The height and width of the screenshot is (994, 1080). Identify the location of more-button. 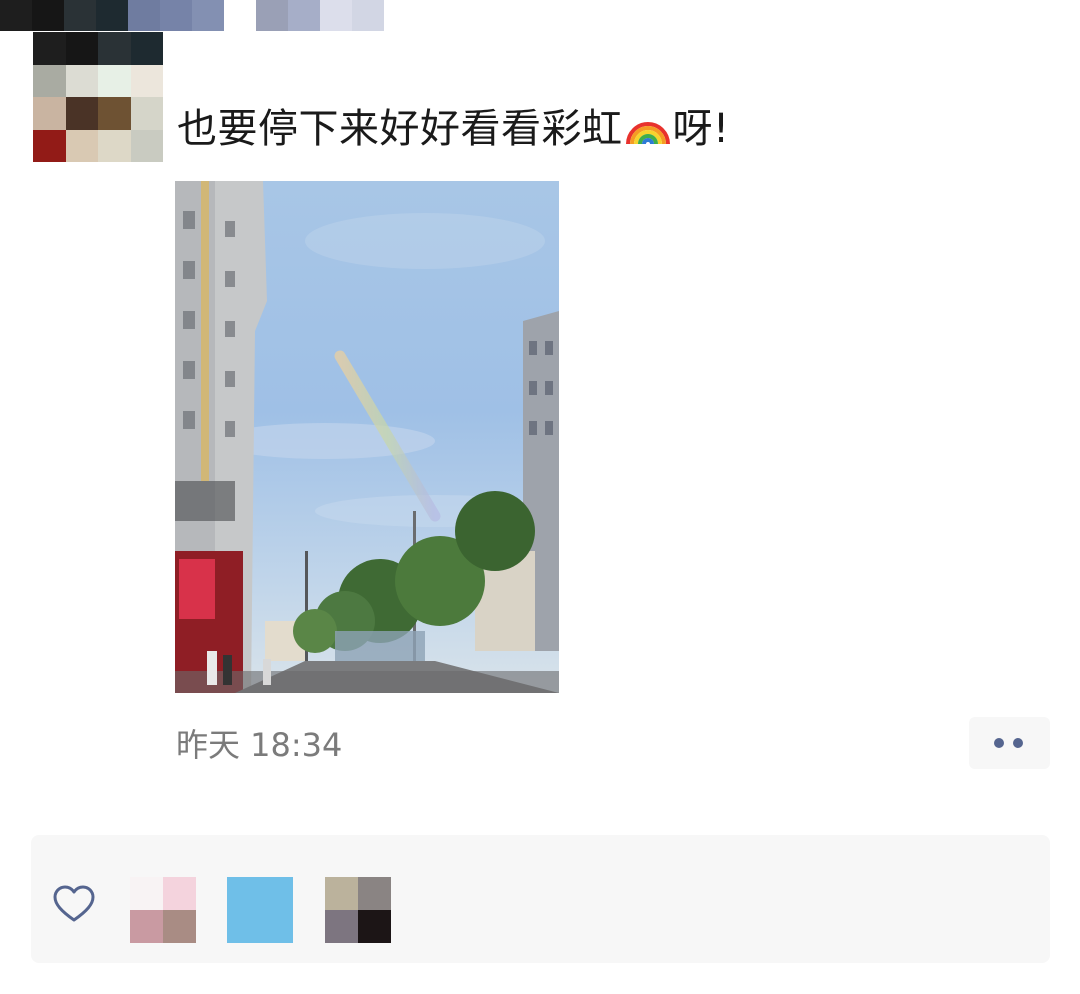
(1009, 743).